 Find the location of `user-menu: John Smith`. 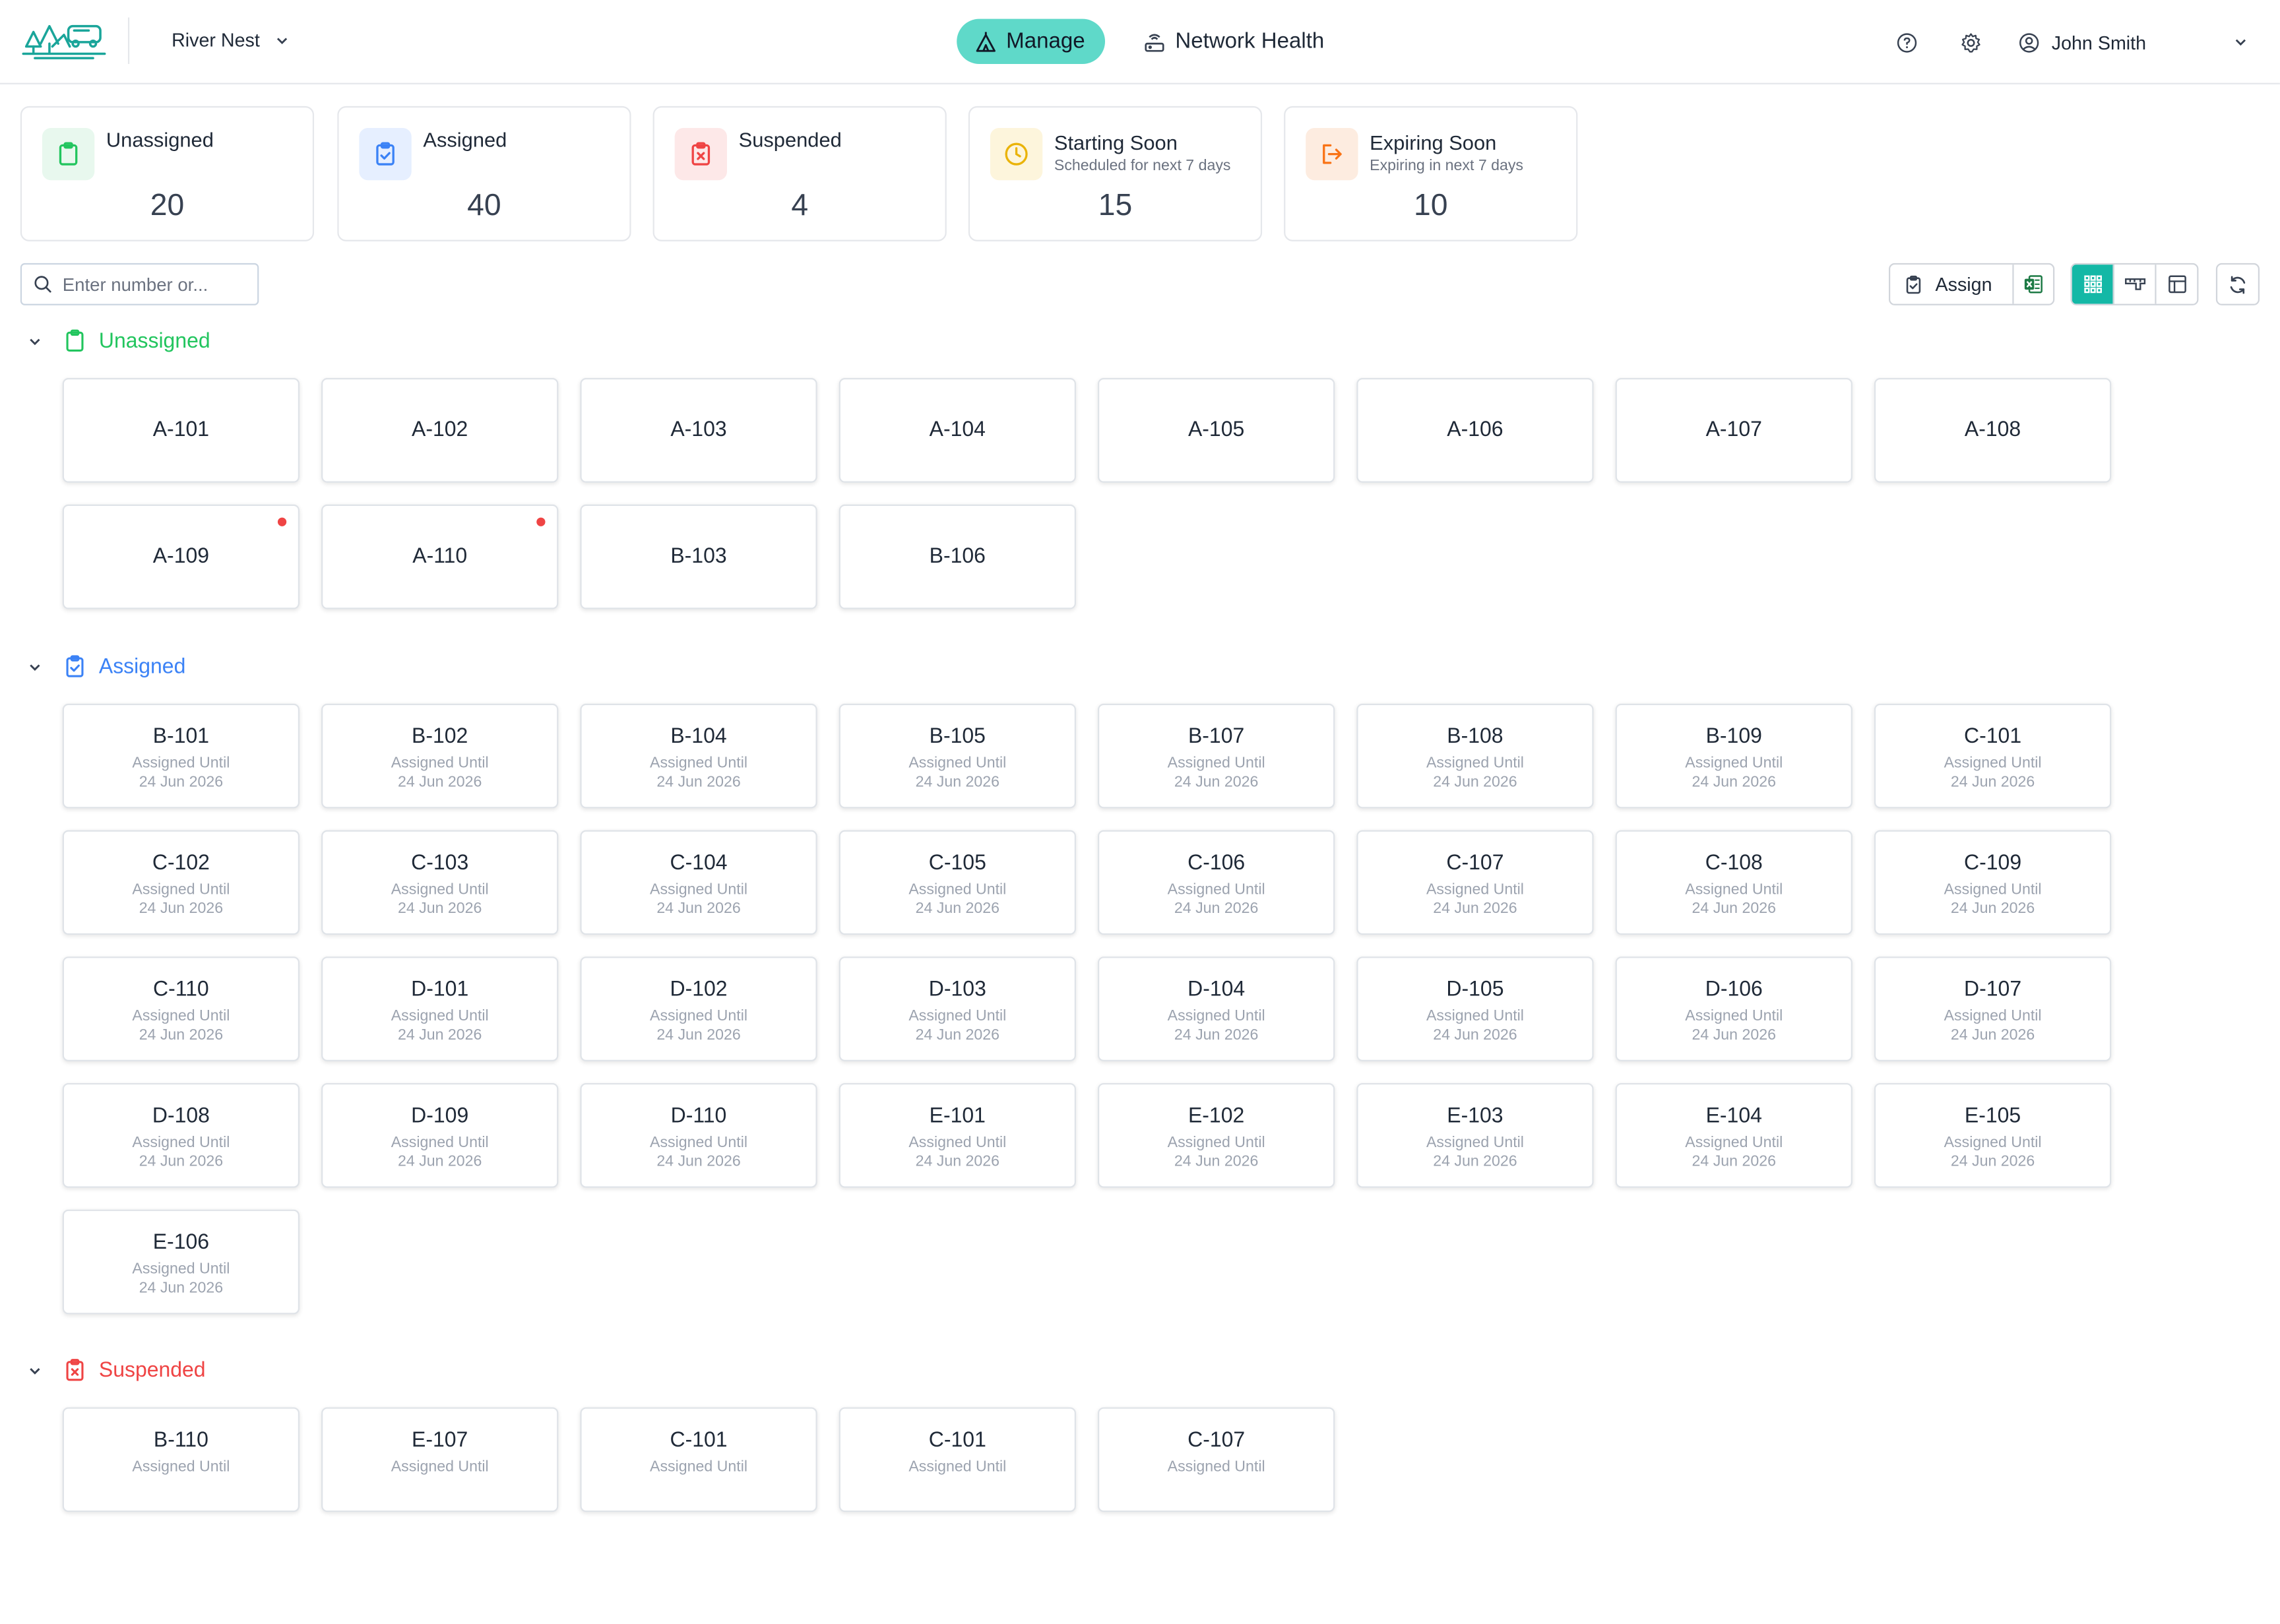

user-menu: John Smith is located at coordinates (2133, 42).